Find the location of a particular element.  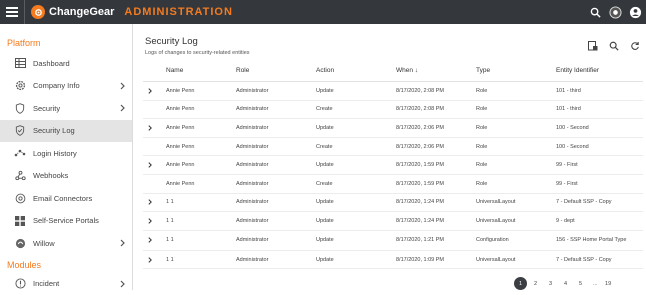

network-icon is located at coordinates (20, 153).